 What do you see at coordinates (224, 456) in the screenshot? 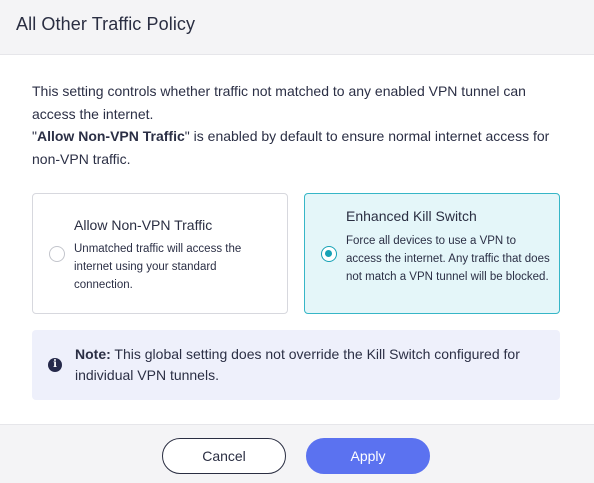
I see `cancel-button: Cancel` at bounding box center [224, 456].